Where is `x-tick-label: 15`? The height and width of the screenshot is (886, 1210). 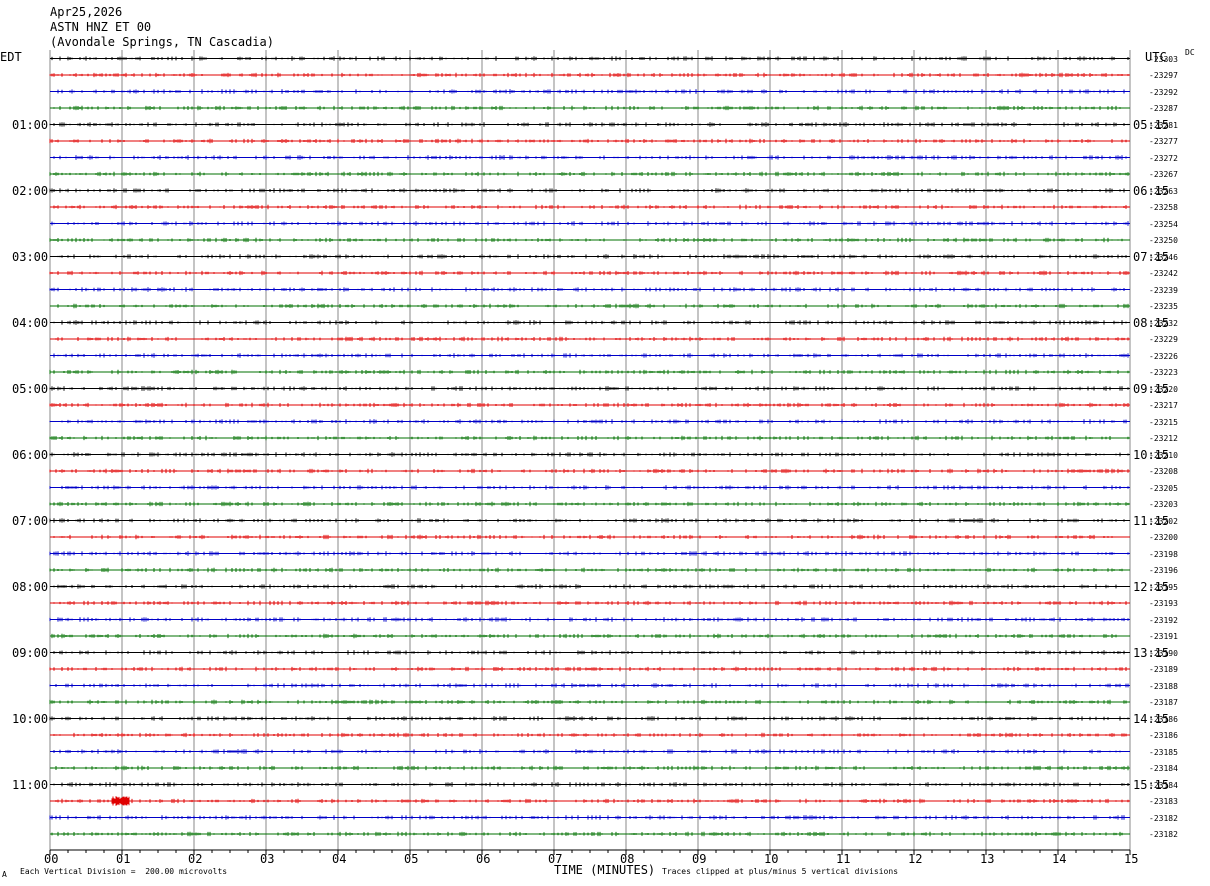
x-tick-label: 15 is located at coordinates (1131, 859).